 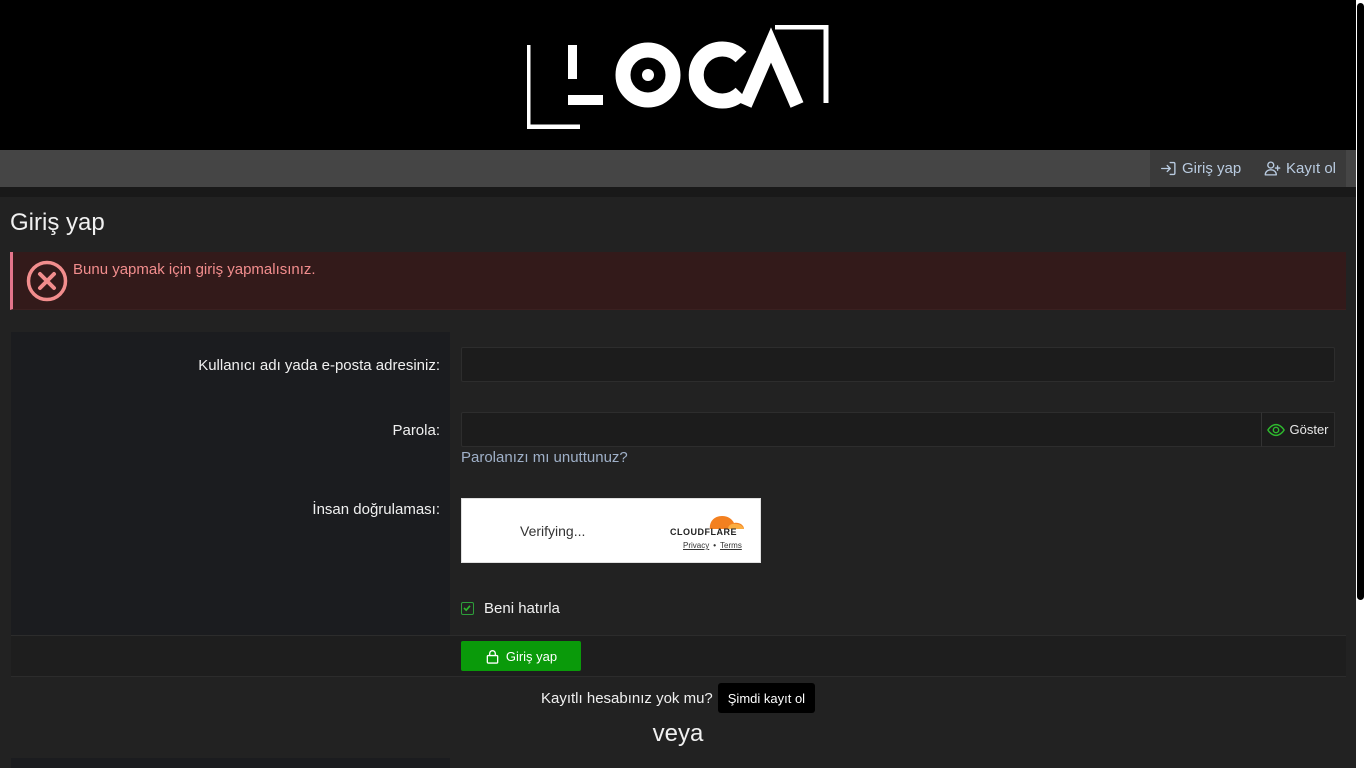 I want to click on remember-me-label: Beni hatırla, so click(x=522, y=608).